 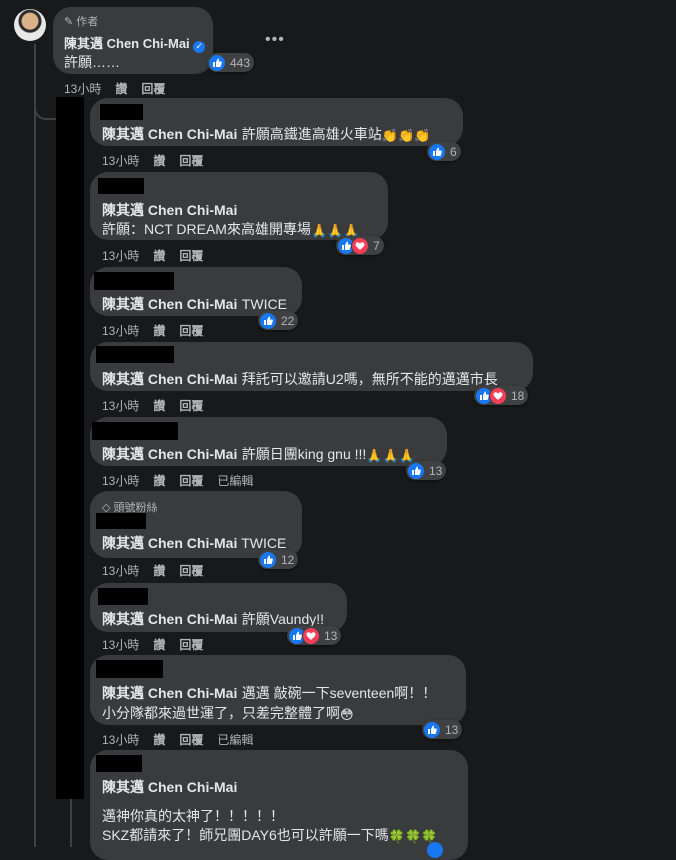 What do you see at coordinates (288, 320) in the screenshot?
I see `reaction-count: 22` at bounding box center [288, 320].